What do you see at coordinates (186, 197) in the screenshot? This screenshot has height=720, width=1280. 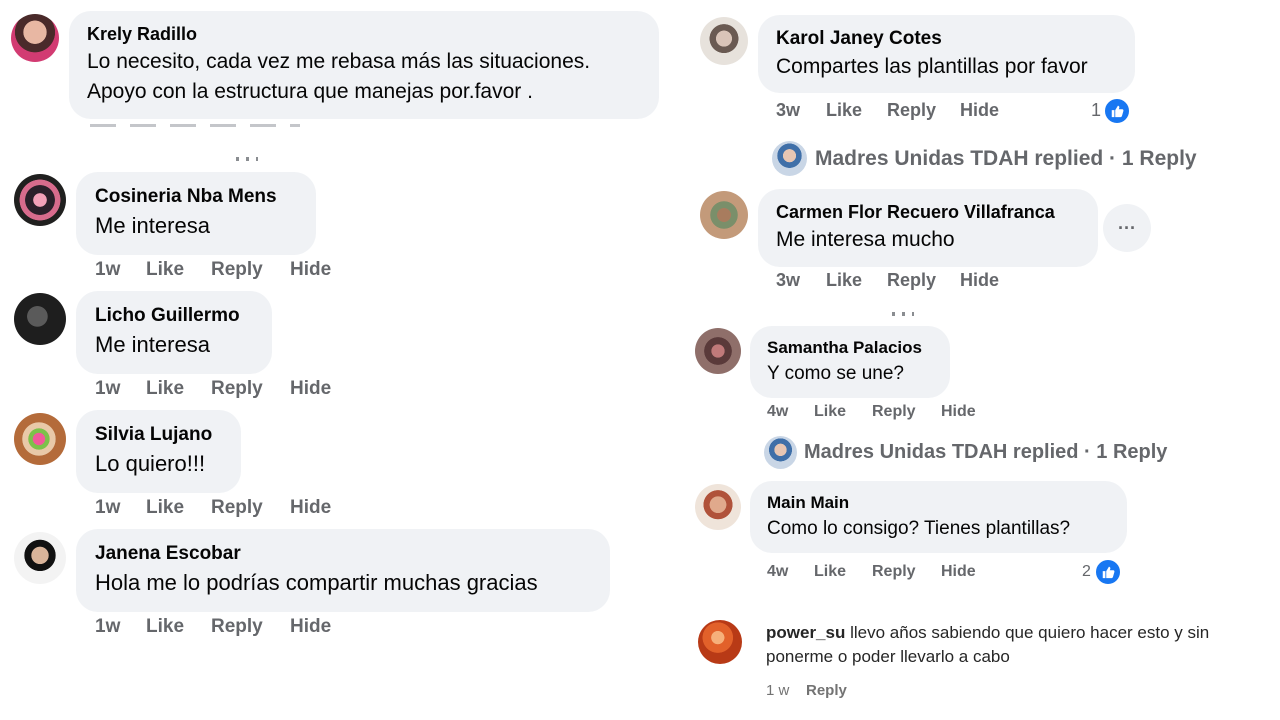 I see `comment-author: Cosineria Nba Mens` at bounding box center [186, 197].